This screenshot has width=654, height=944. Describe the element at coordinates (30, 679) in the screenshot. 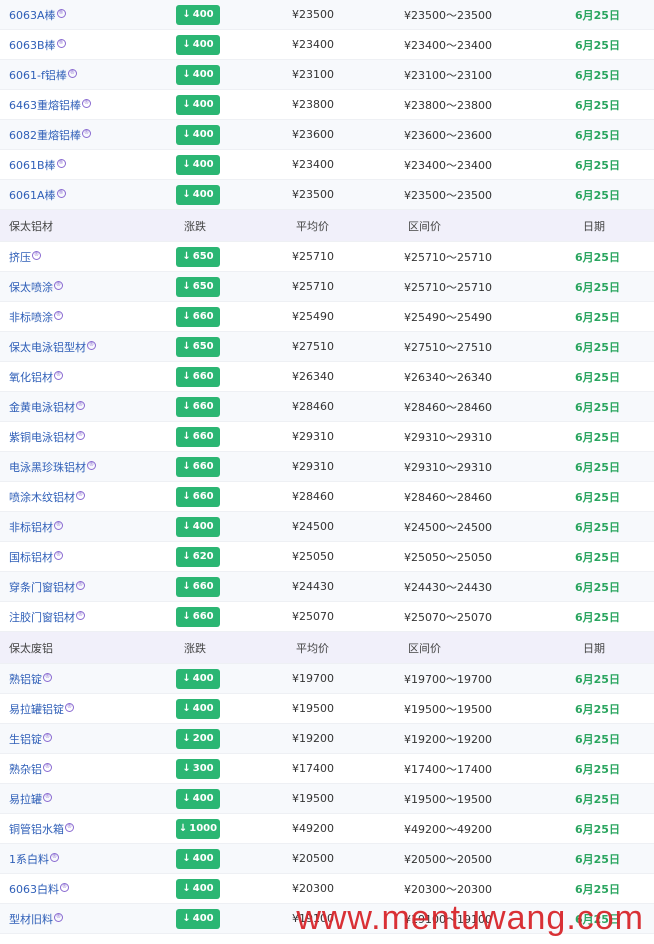

I see `product-link: 熟铝锭 ®` at that location.